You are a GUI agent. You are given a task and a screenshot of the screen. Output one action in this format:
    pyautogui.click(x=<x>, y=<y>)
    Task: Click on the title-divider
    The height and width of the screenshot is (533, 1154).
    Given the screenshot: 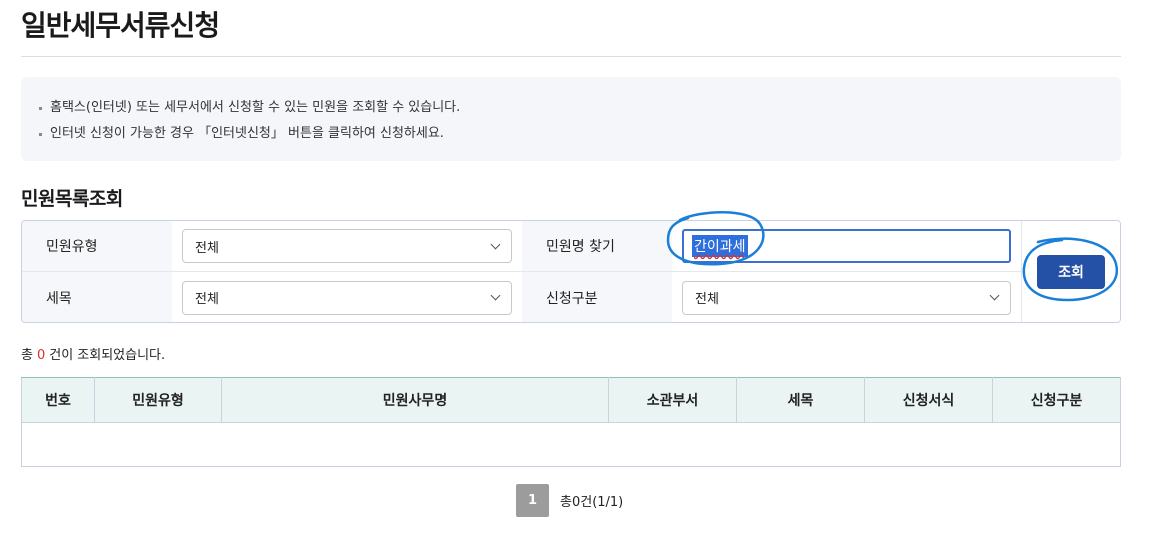 What is the action you would take?
    pyautogui.click(x=571, y=56)
    